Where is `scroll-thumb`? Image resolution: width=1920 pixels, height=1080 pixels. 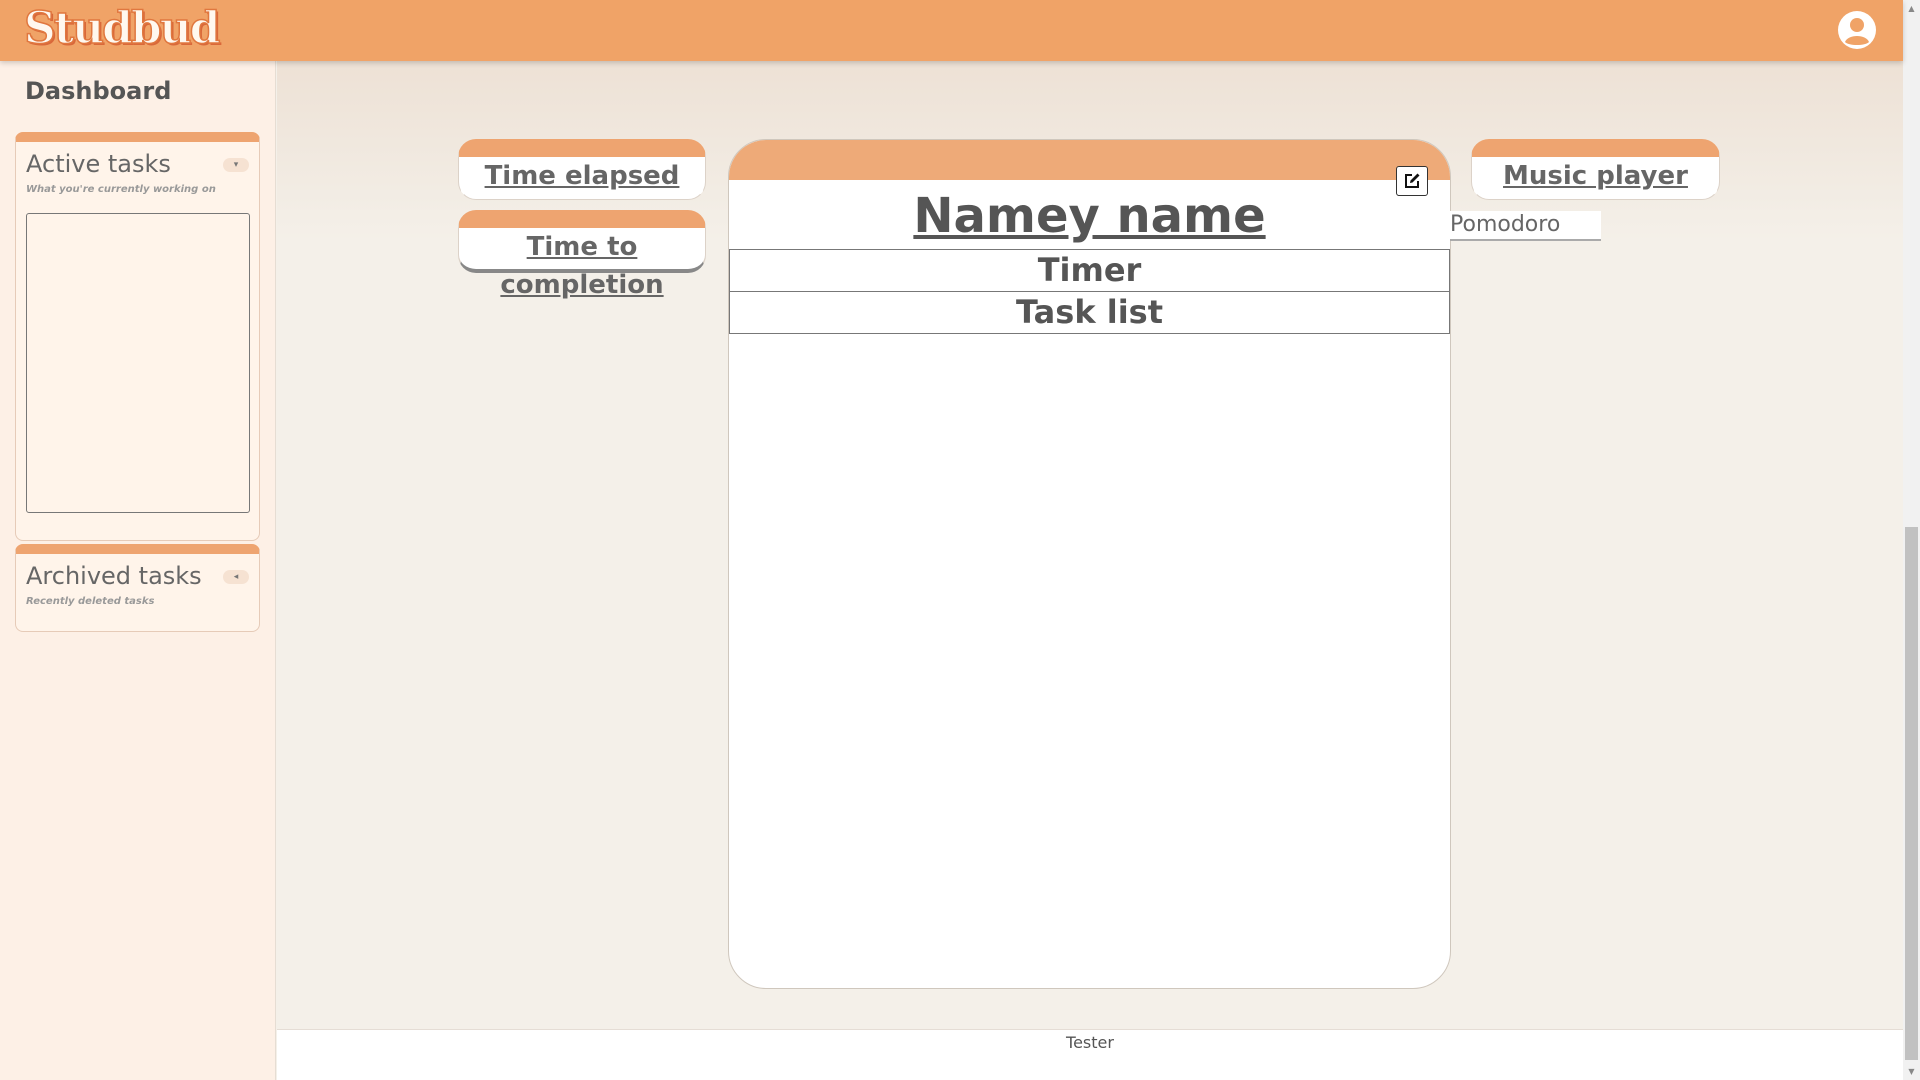 scroll-thumb is located at coordinates (1911, 793).